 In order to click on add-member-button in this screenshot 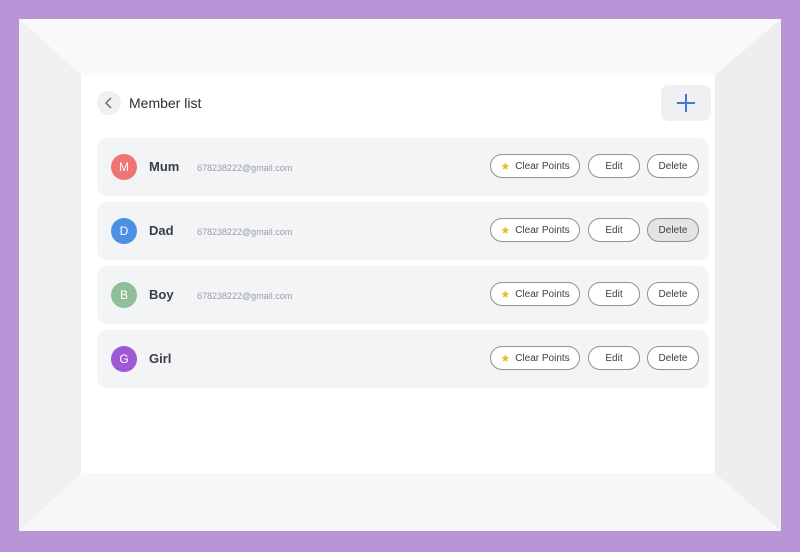, I will do `click(686, 103)`.